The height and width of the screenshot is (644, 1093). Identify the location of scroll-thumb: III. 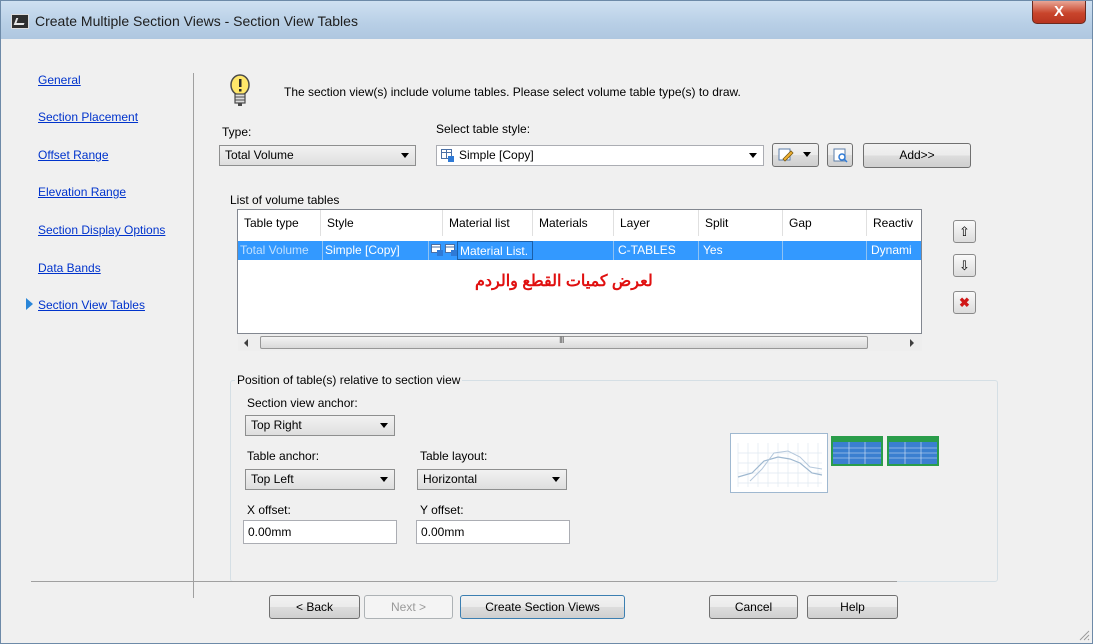
(564, 342).